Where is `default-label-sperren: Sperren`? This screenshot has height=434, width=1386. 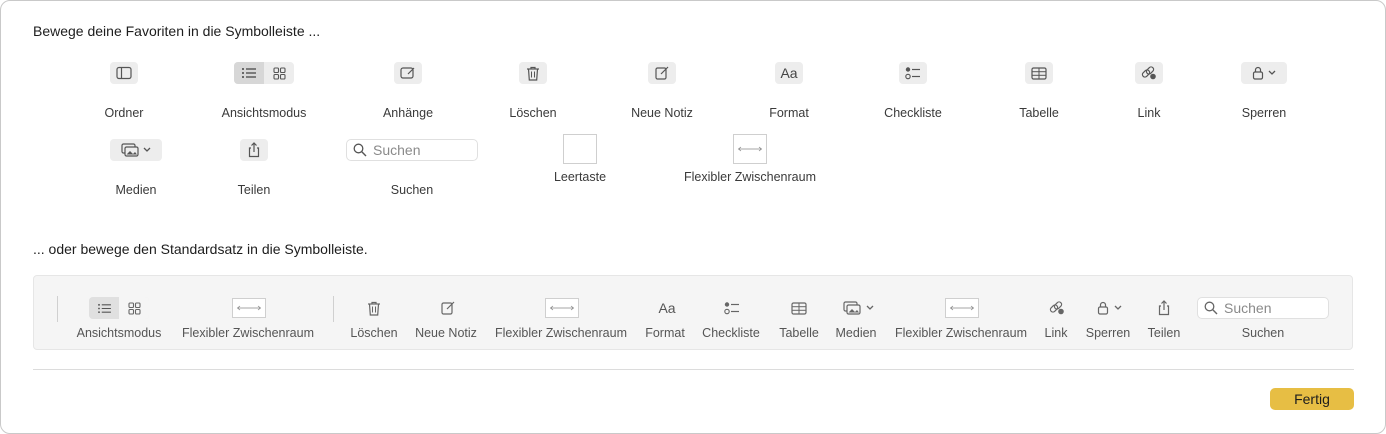
default-label-sperren: Sperren is located at coordinates (1108, 333).